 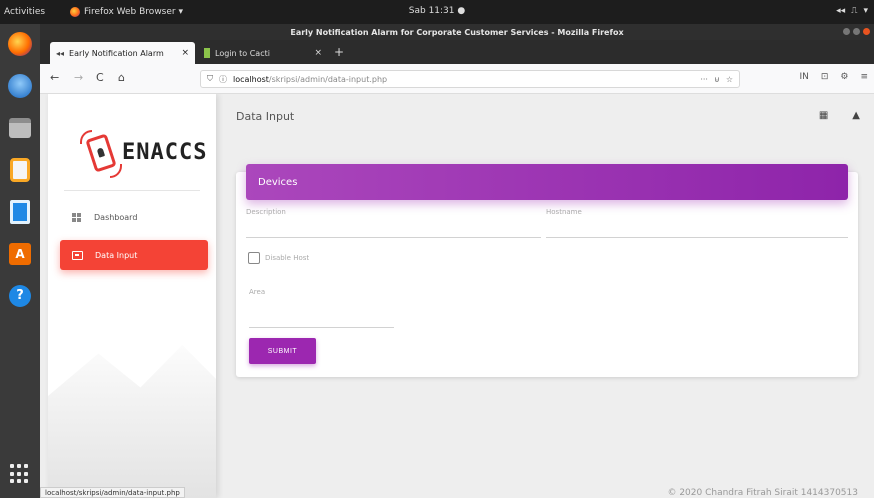 I want to click on window-controls, so click(x=856, y=31).